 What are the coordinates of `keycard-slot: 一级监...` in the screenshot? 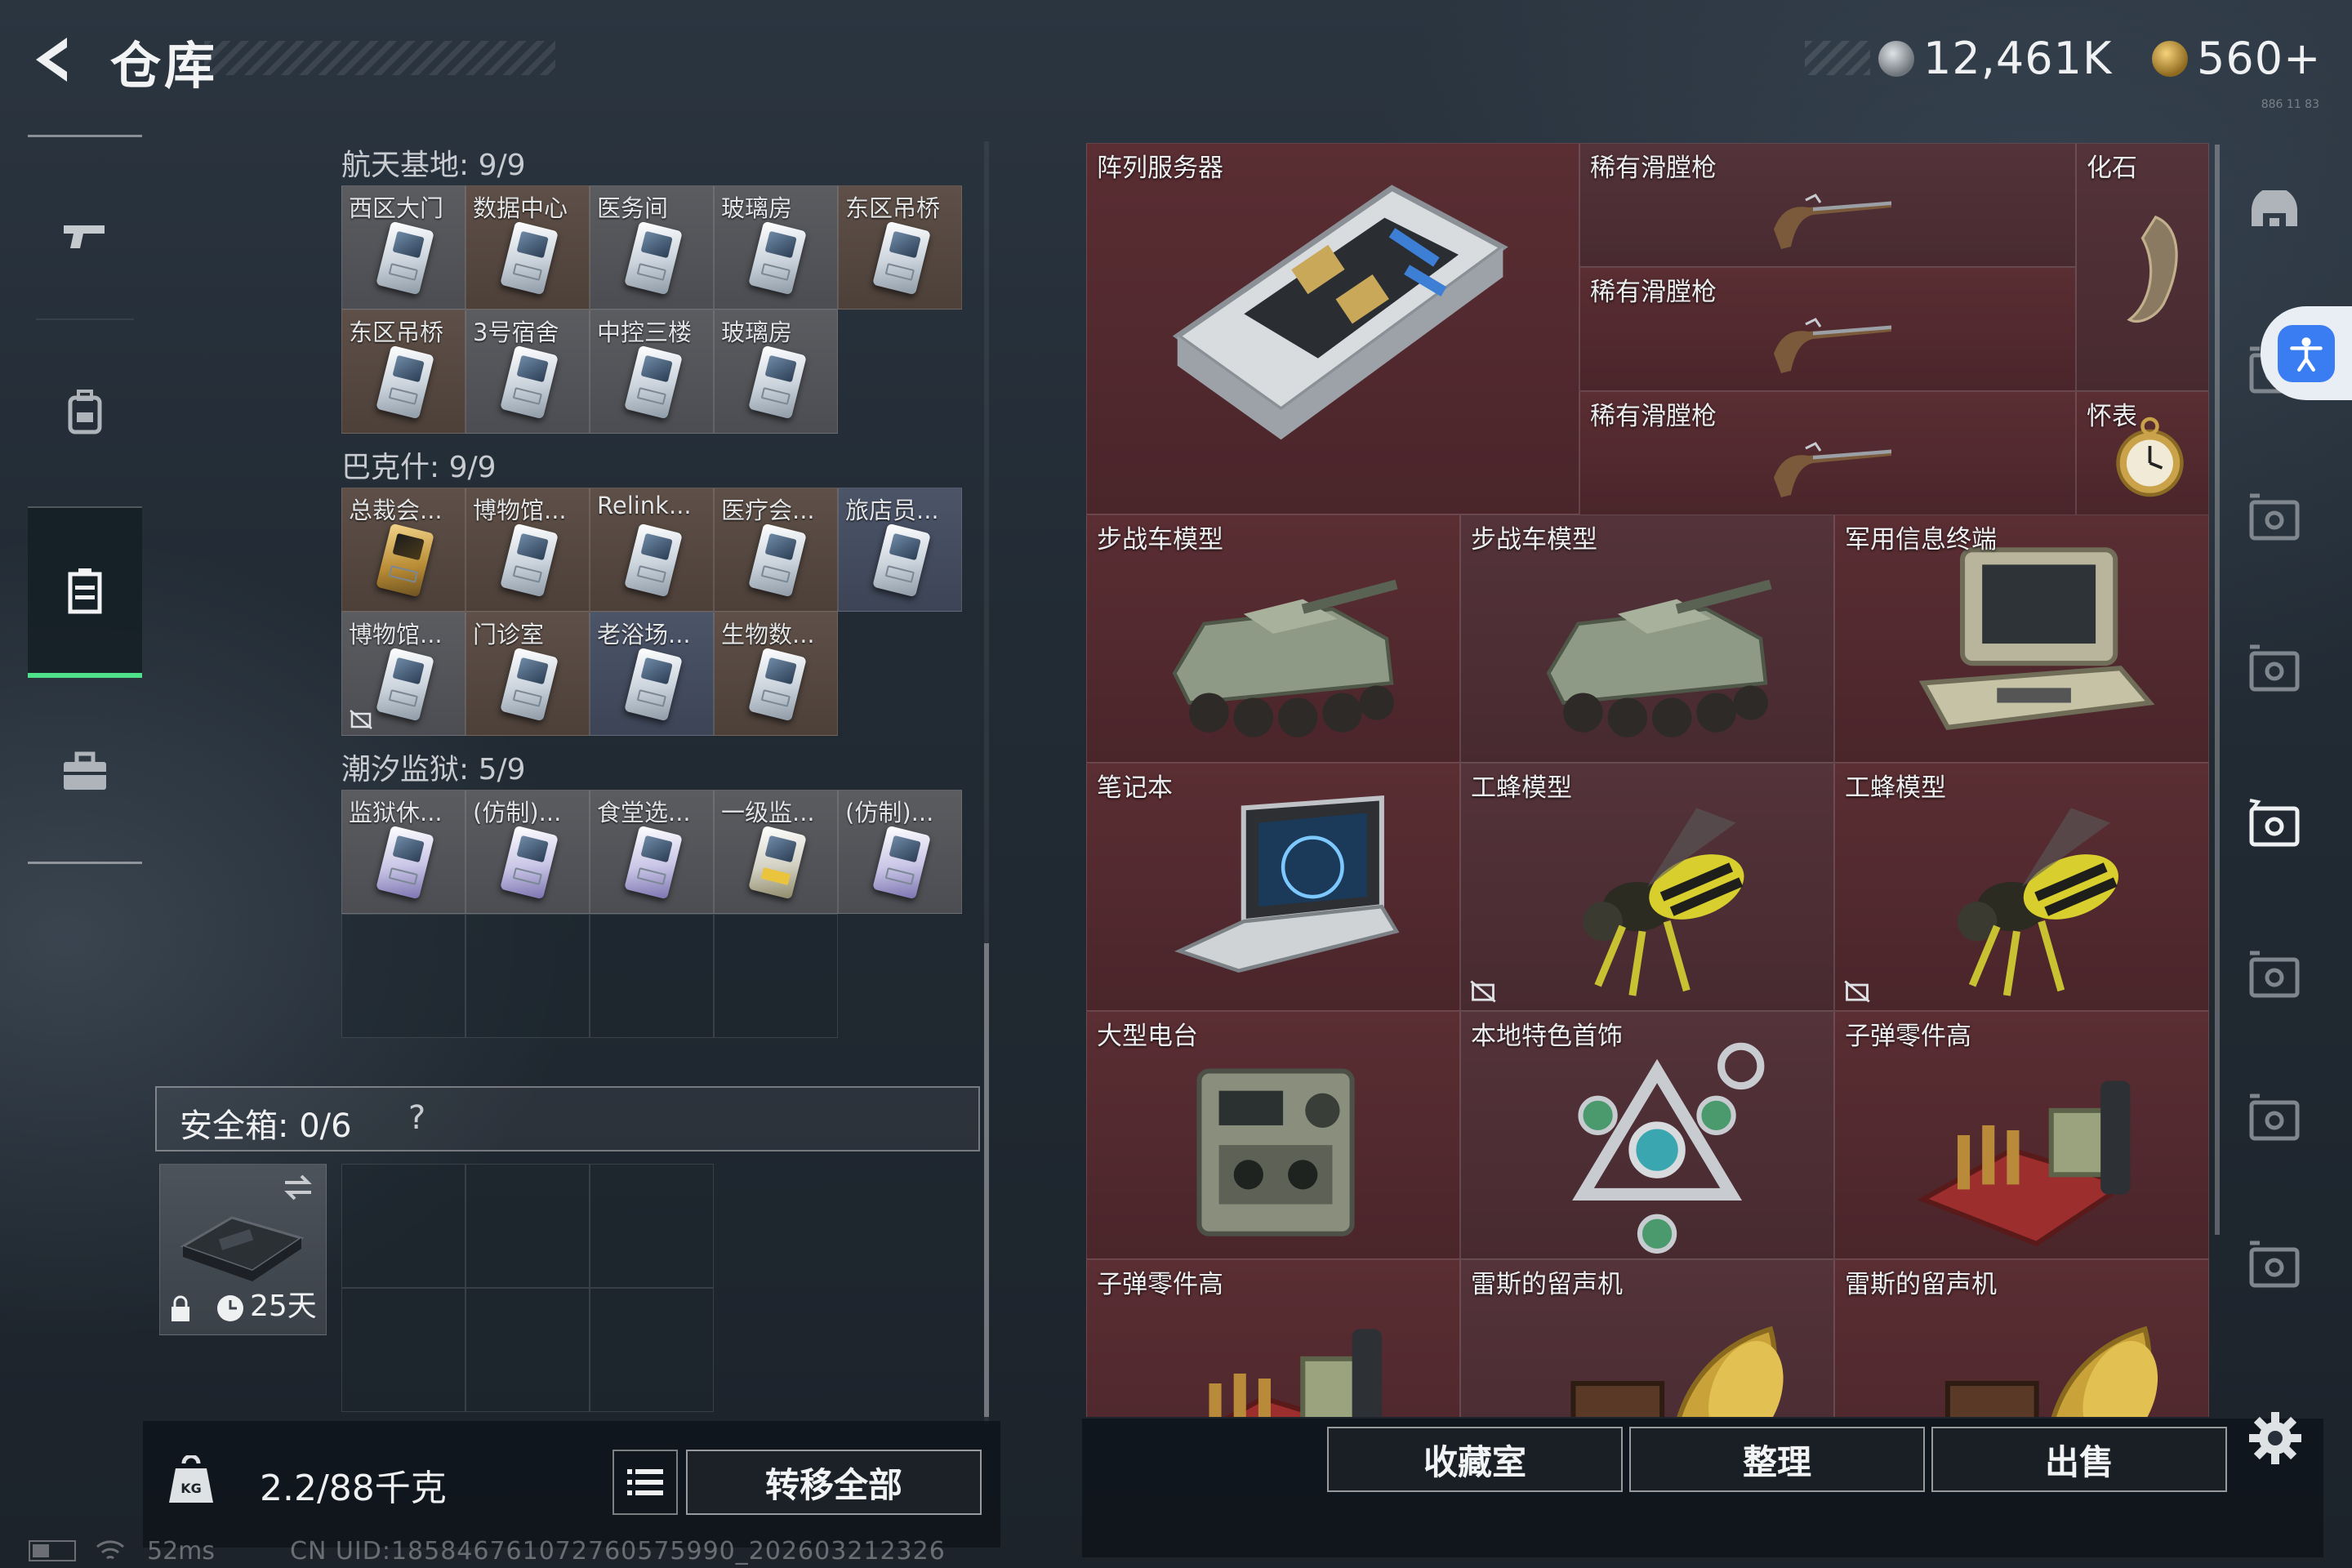 It's located at (776, 852).